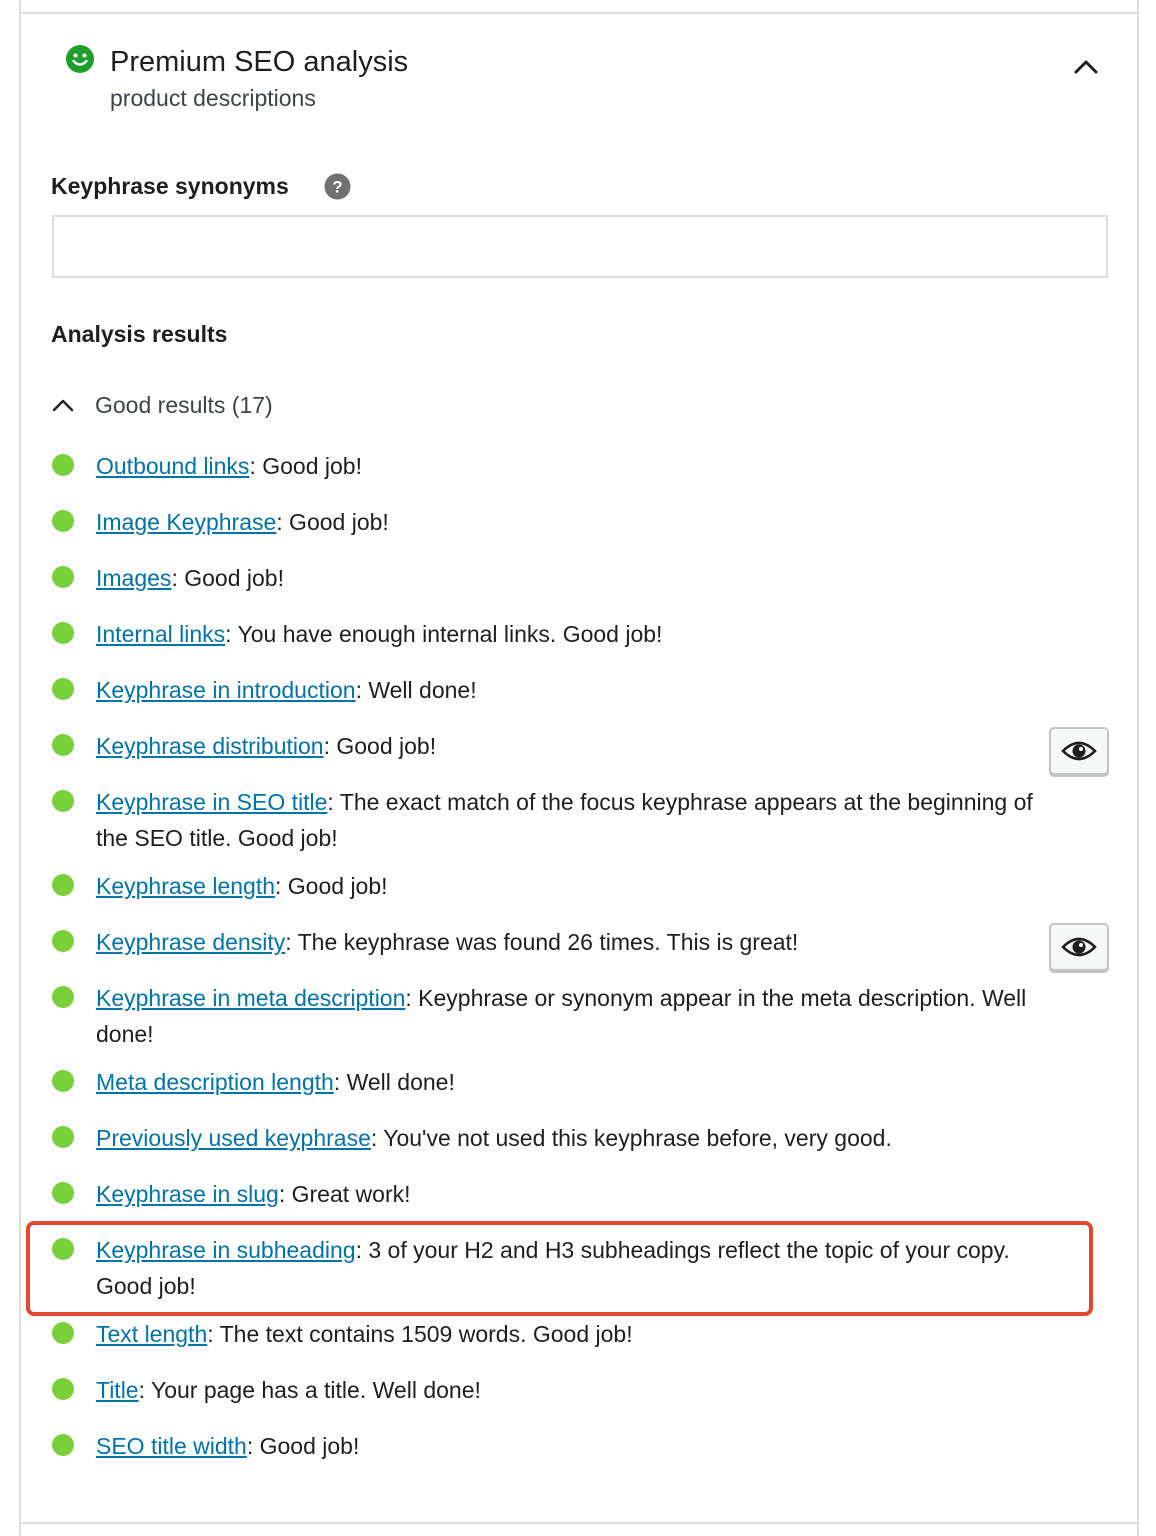 This screenshot has width=1156, height=1536. What do you see at coordinates (187, 1194) in the screenshot?
I see `result-link: Keyphrase in slug` at bounding box center [187, 1194].